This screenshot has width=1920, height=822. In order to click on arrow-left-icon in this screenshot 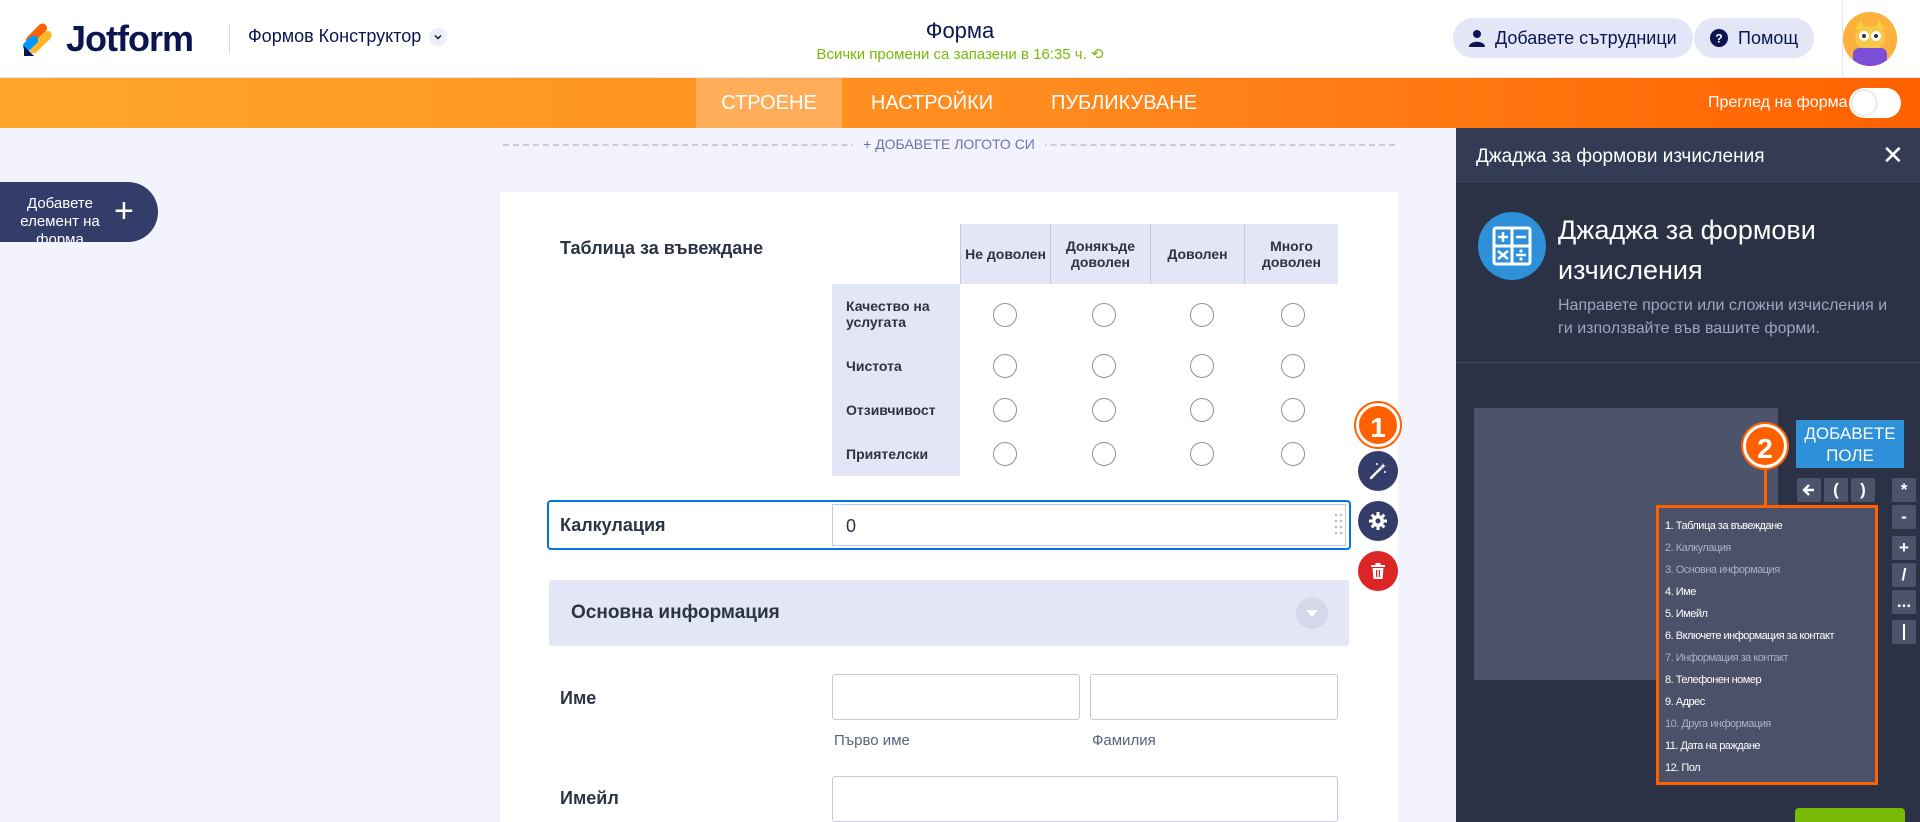, I will do `click(1808, 490)`.